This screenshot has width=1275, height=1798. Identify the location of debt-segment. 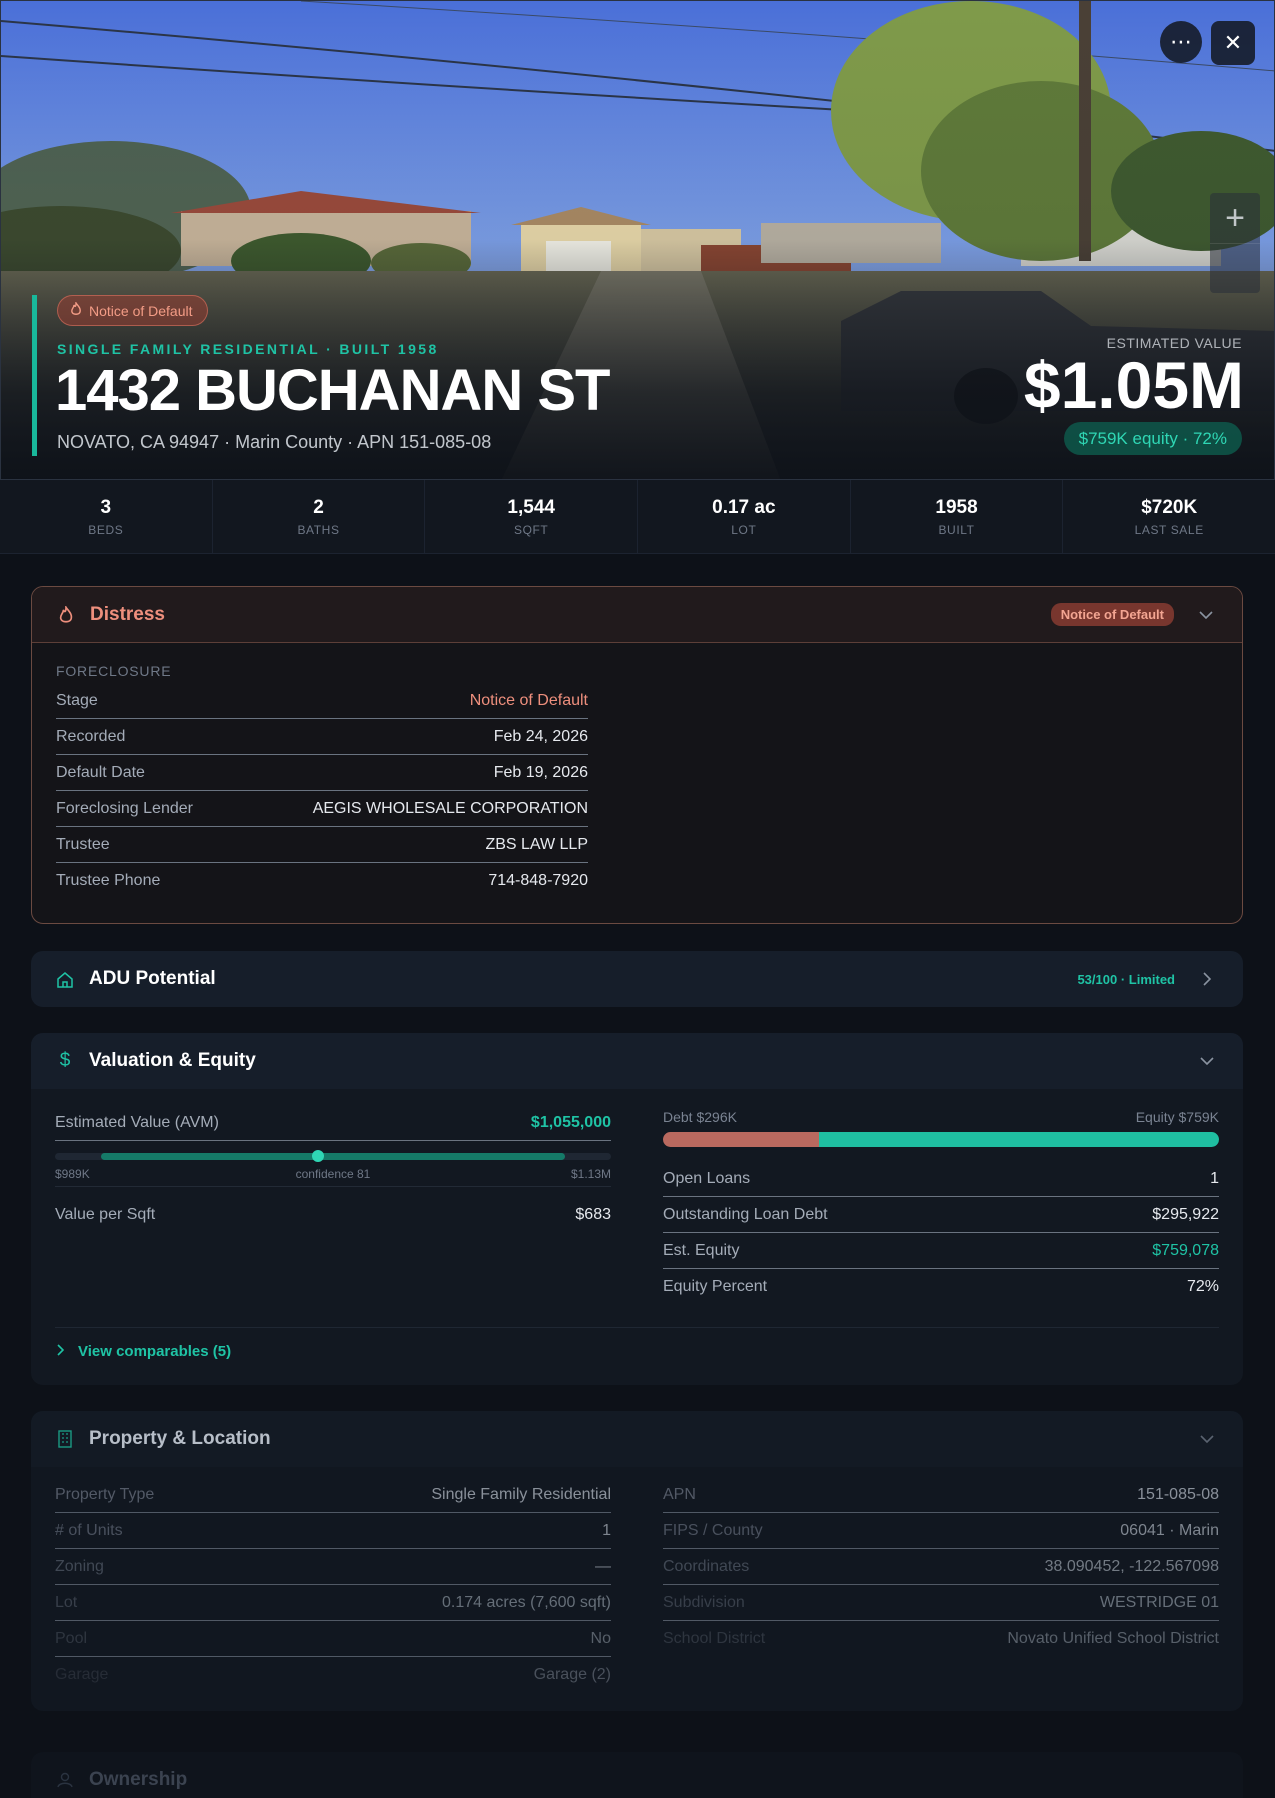
(741, 1139).